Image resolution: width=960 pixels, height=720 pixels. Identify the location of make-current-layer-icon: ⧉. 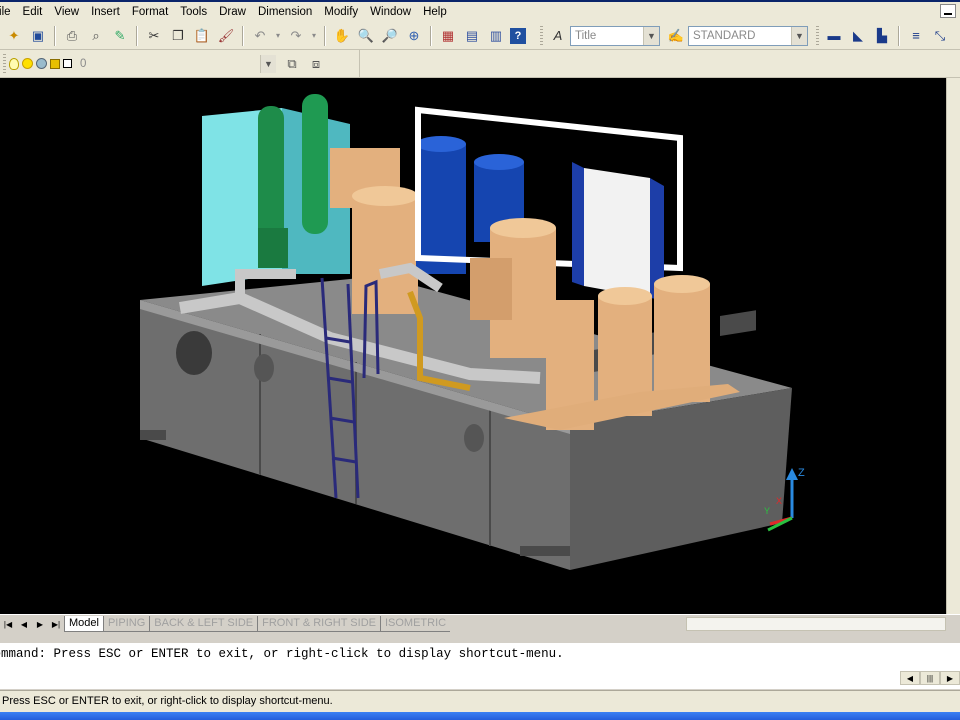
(292, 64).